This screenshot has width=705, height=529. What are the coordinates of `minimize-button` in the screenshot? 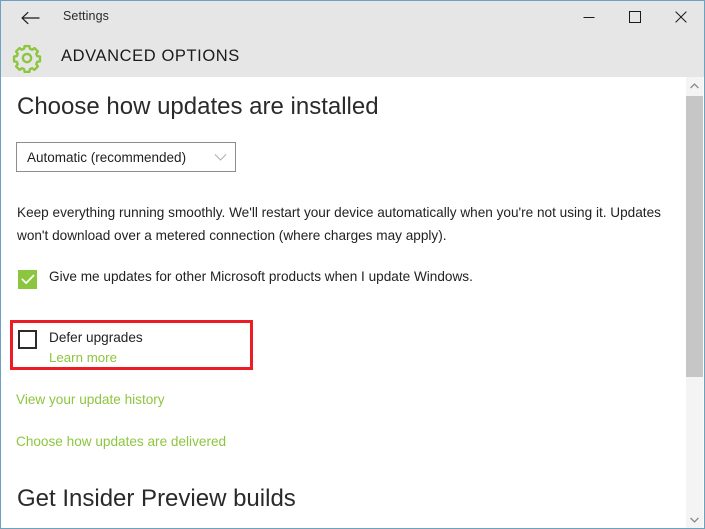 It's located at (589, 16).